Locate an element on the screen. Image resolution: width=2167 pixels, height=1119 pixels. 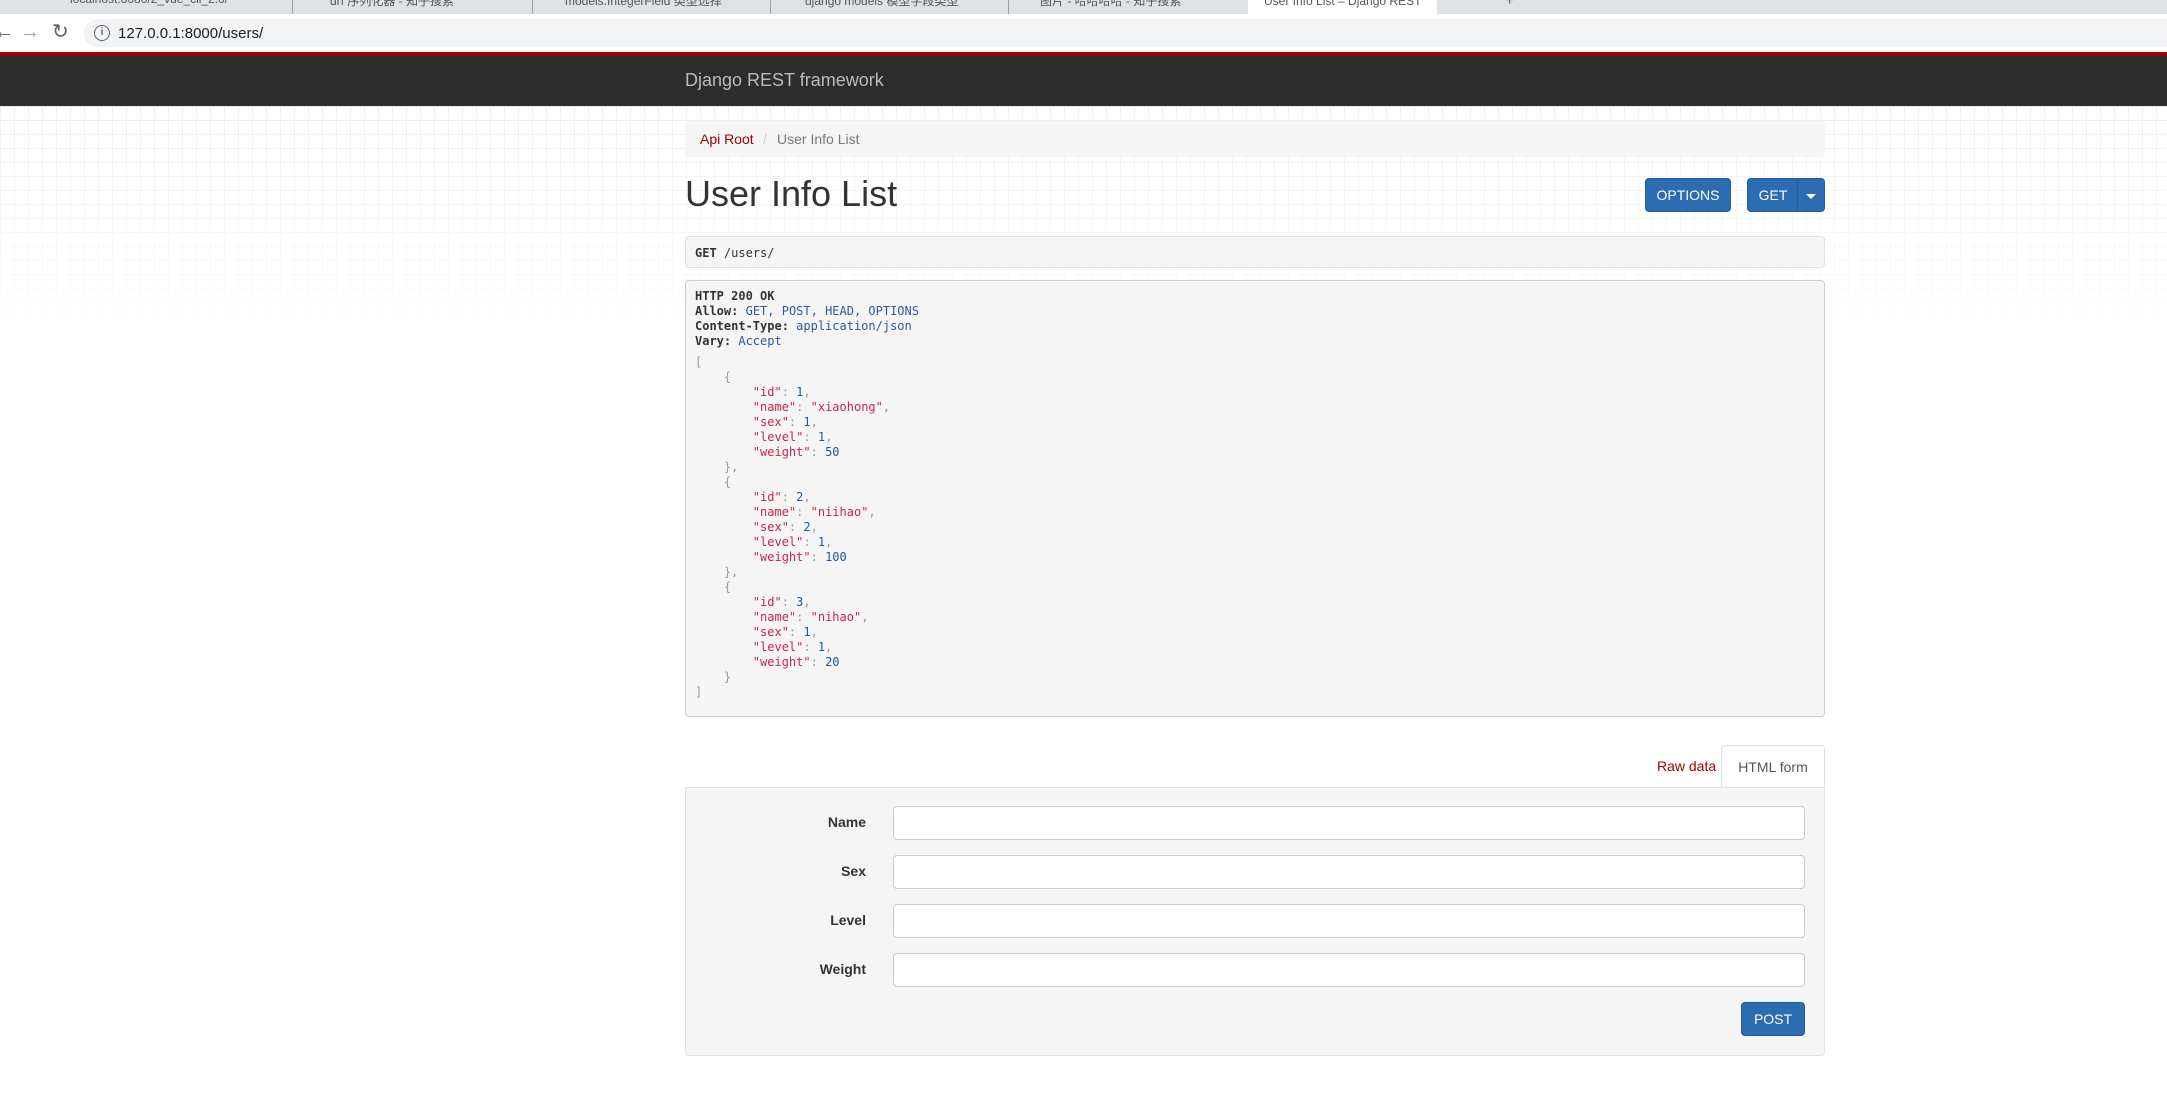
url-text: 127.0.0.1:8000/users/ is located at coordinates (190, 33).